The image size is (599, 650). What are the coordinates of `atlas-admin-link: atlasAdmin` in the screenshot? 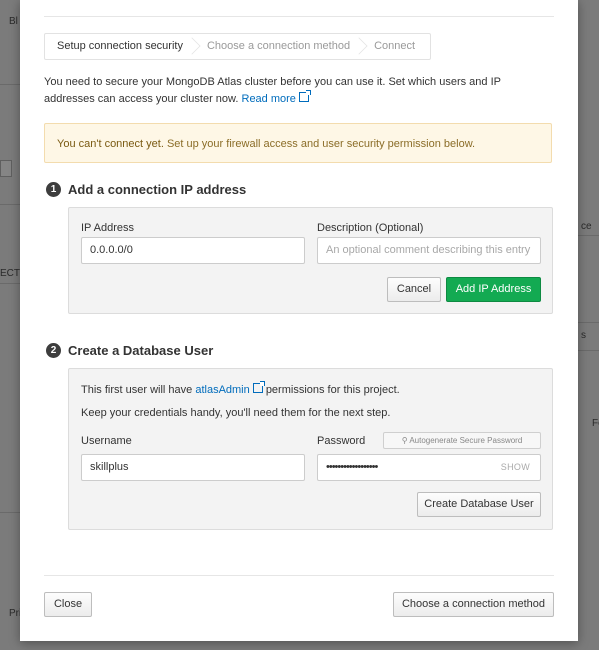 It's located at (230, 388).